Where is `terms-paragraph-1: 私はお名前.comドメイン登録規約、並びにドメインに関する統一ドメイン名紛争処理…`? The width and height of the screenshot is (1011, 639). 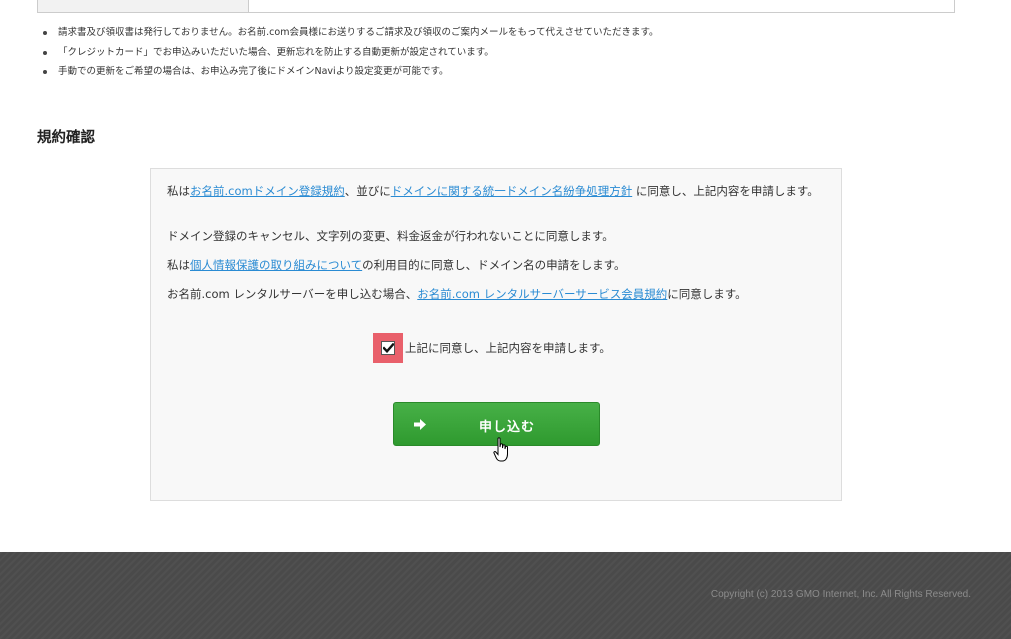 terms-paragraph-1: 私はお名前.comドメイン登録規約、並びにドメインに関する統一ドメイン名紛争処理… is located at coordinates (497, 191).